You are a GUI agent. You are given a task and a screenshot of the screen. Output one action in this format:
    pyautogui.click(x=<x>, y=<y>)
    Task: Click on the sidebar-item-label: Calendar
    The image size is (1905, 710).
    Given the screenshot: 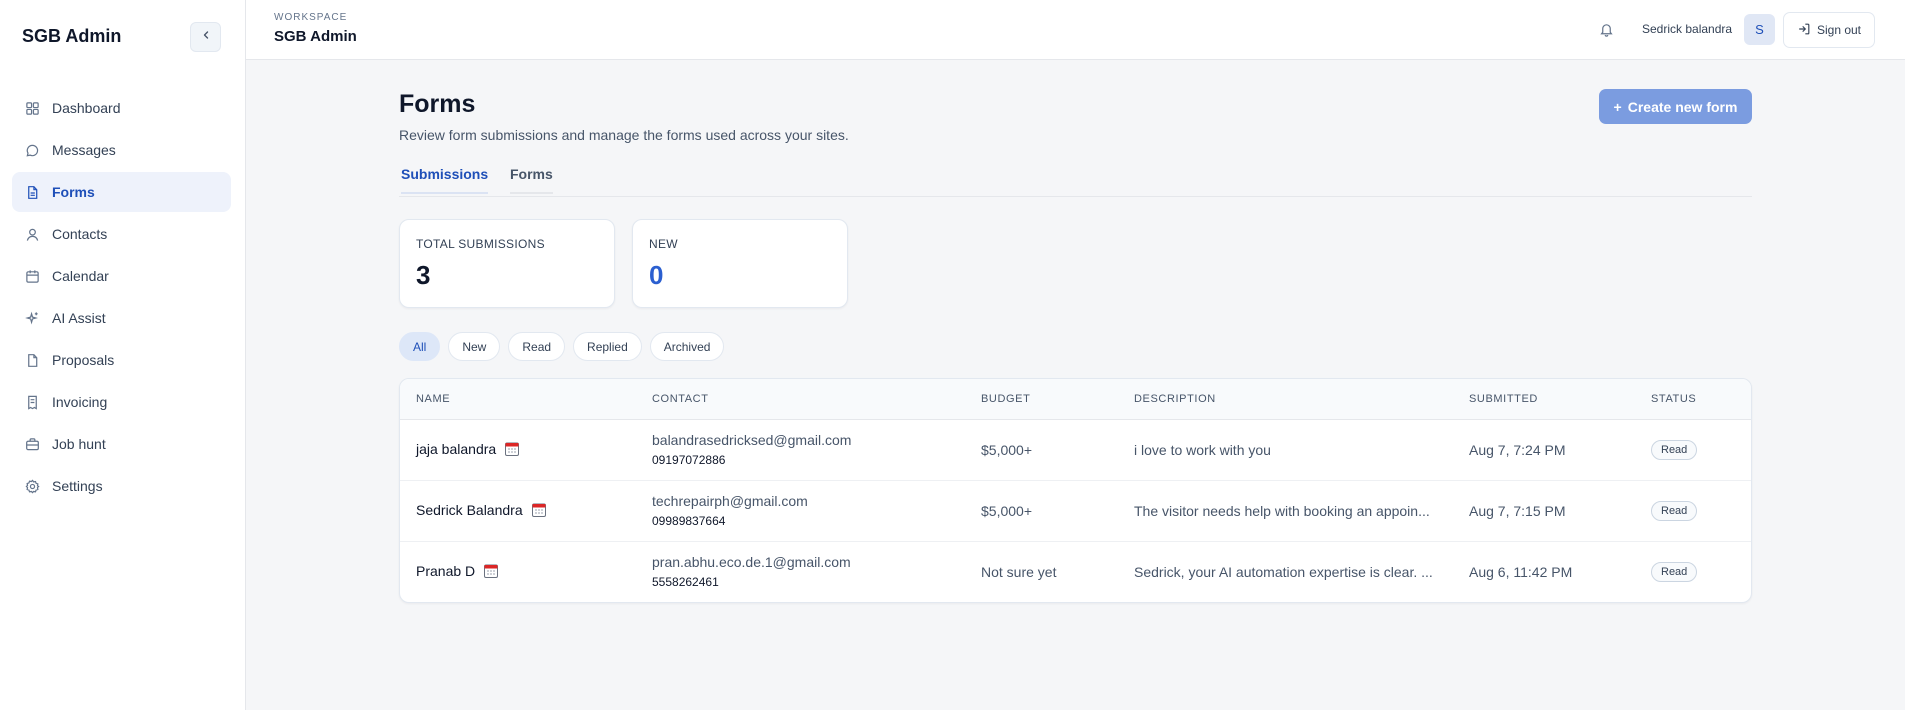 What is the action you would take?
    pyautogui.click(x=80, y=276)
    